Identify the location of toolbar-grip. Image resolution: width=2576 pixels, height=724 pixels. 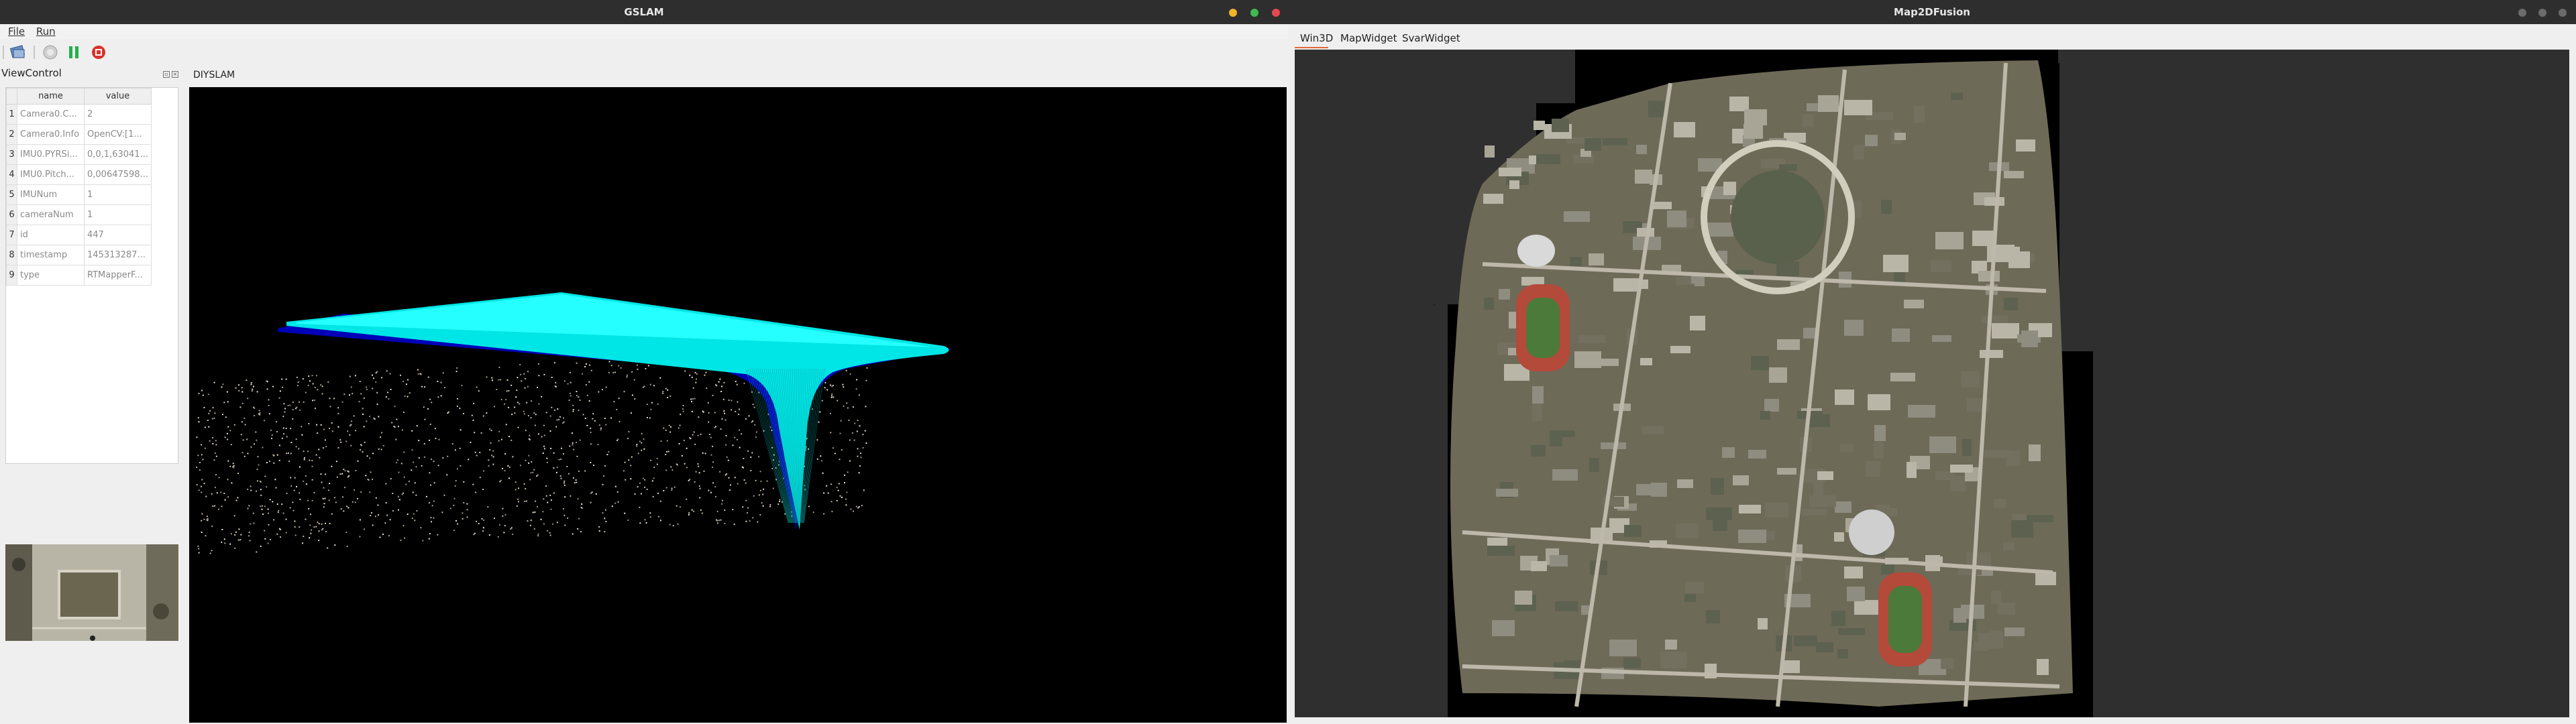
(3, 52).